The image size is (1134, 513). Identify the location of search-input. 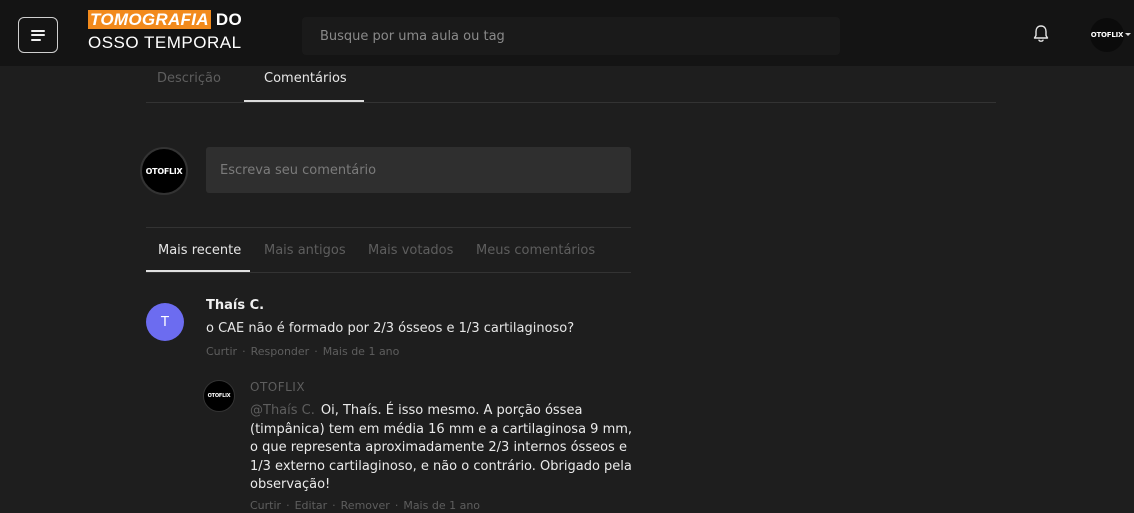
(571, 36).